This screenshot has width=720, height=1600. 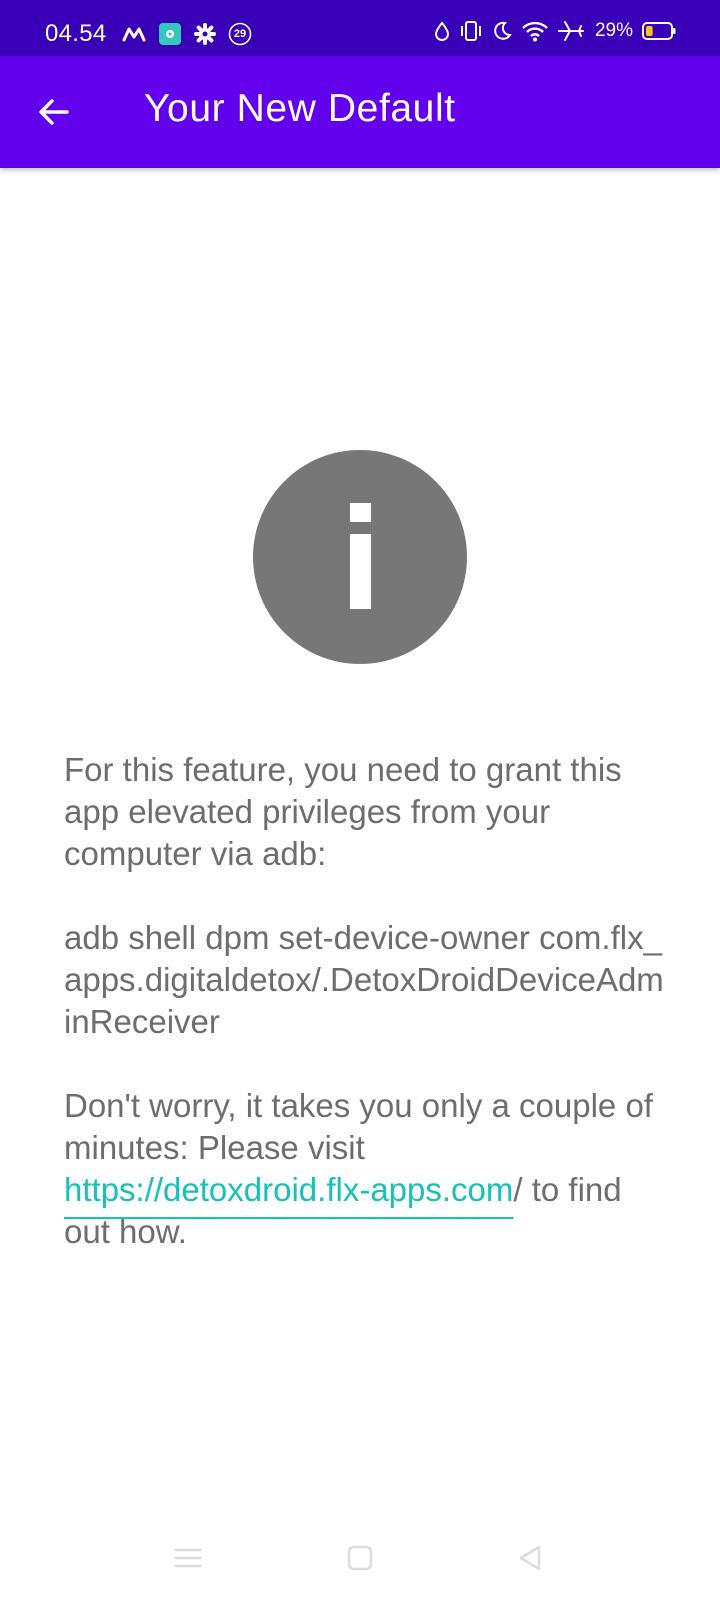 I want to click on m-logo-icon, so click(x=134, y=34).